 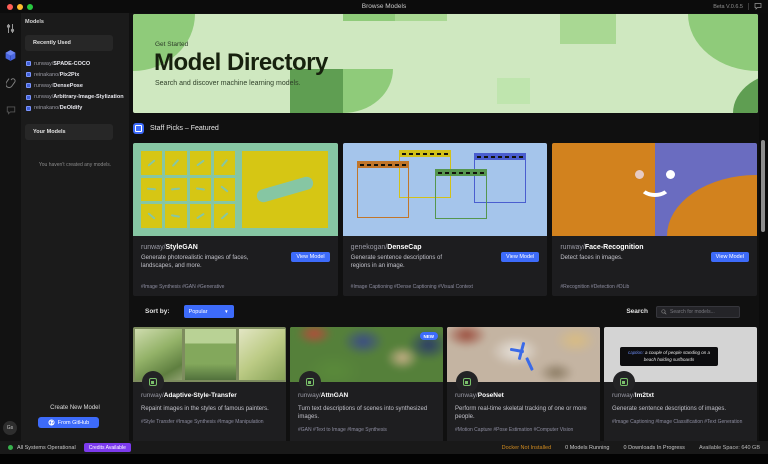 I want to click on scrollbar-track, so click(x=763, y=238).